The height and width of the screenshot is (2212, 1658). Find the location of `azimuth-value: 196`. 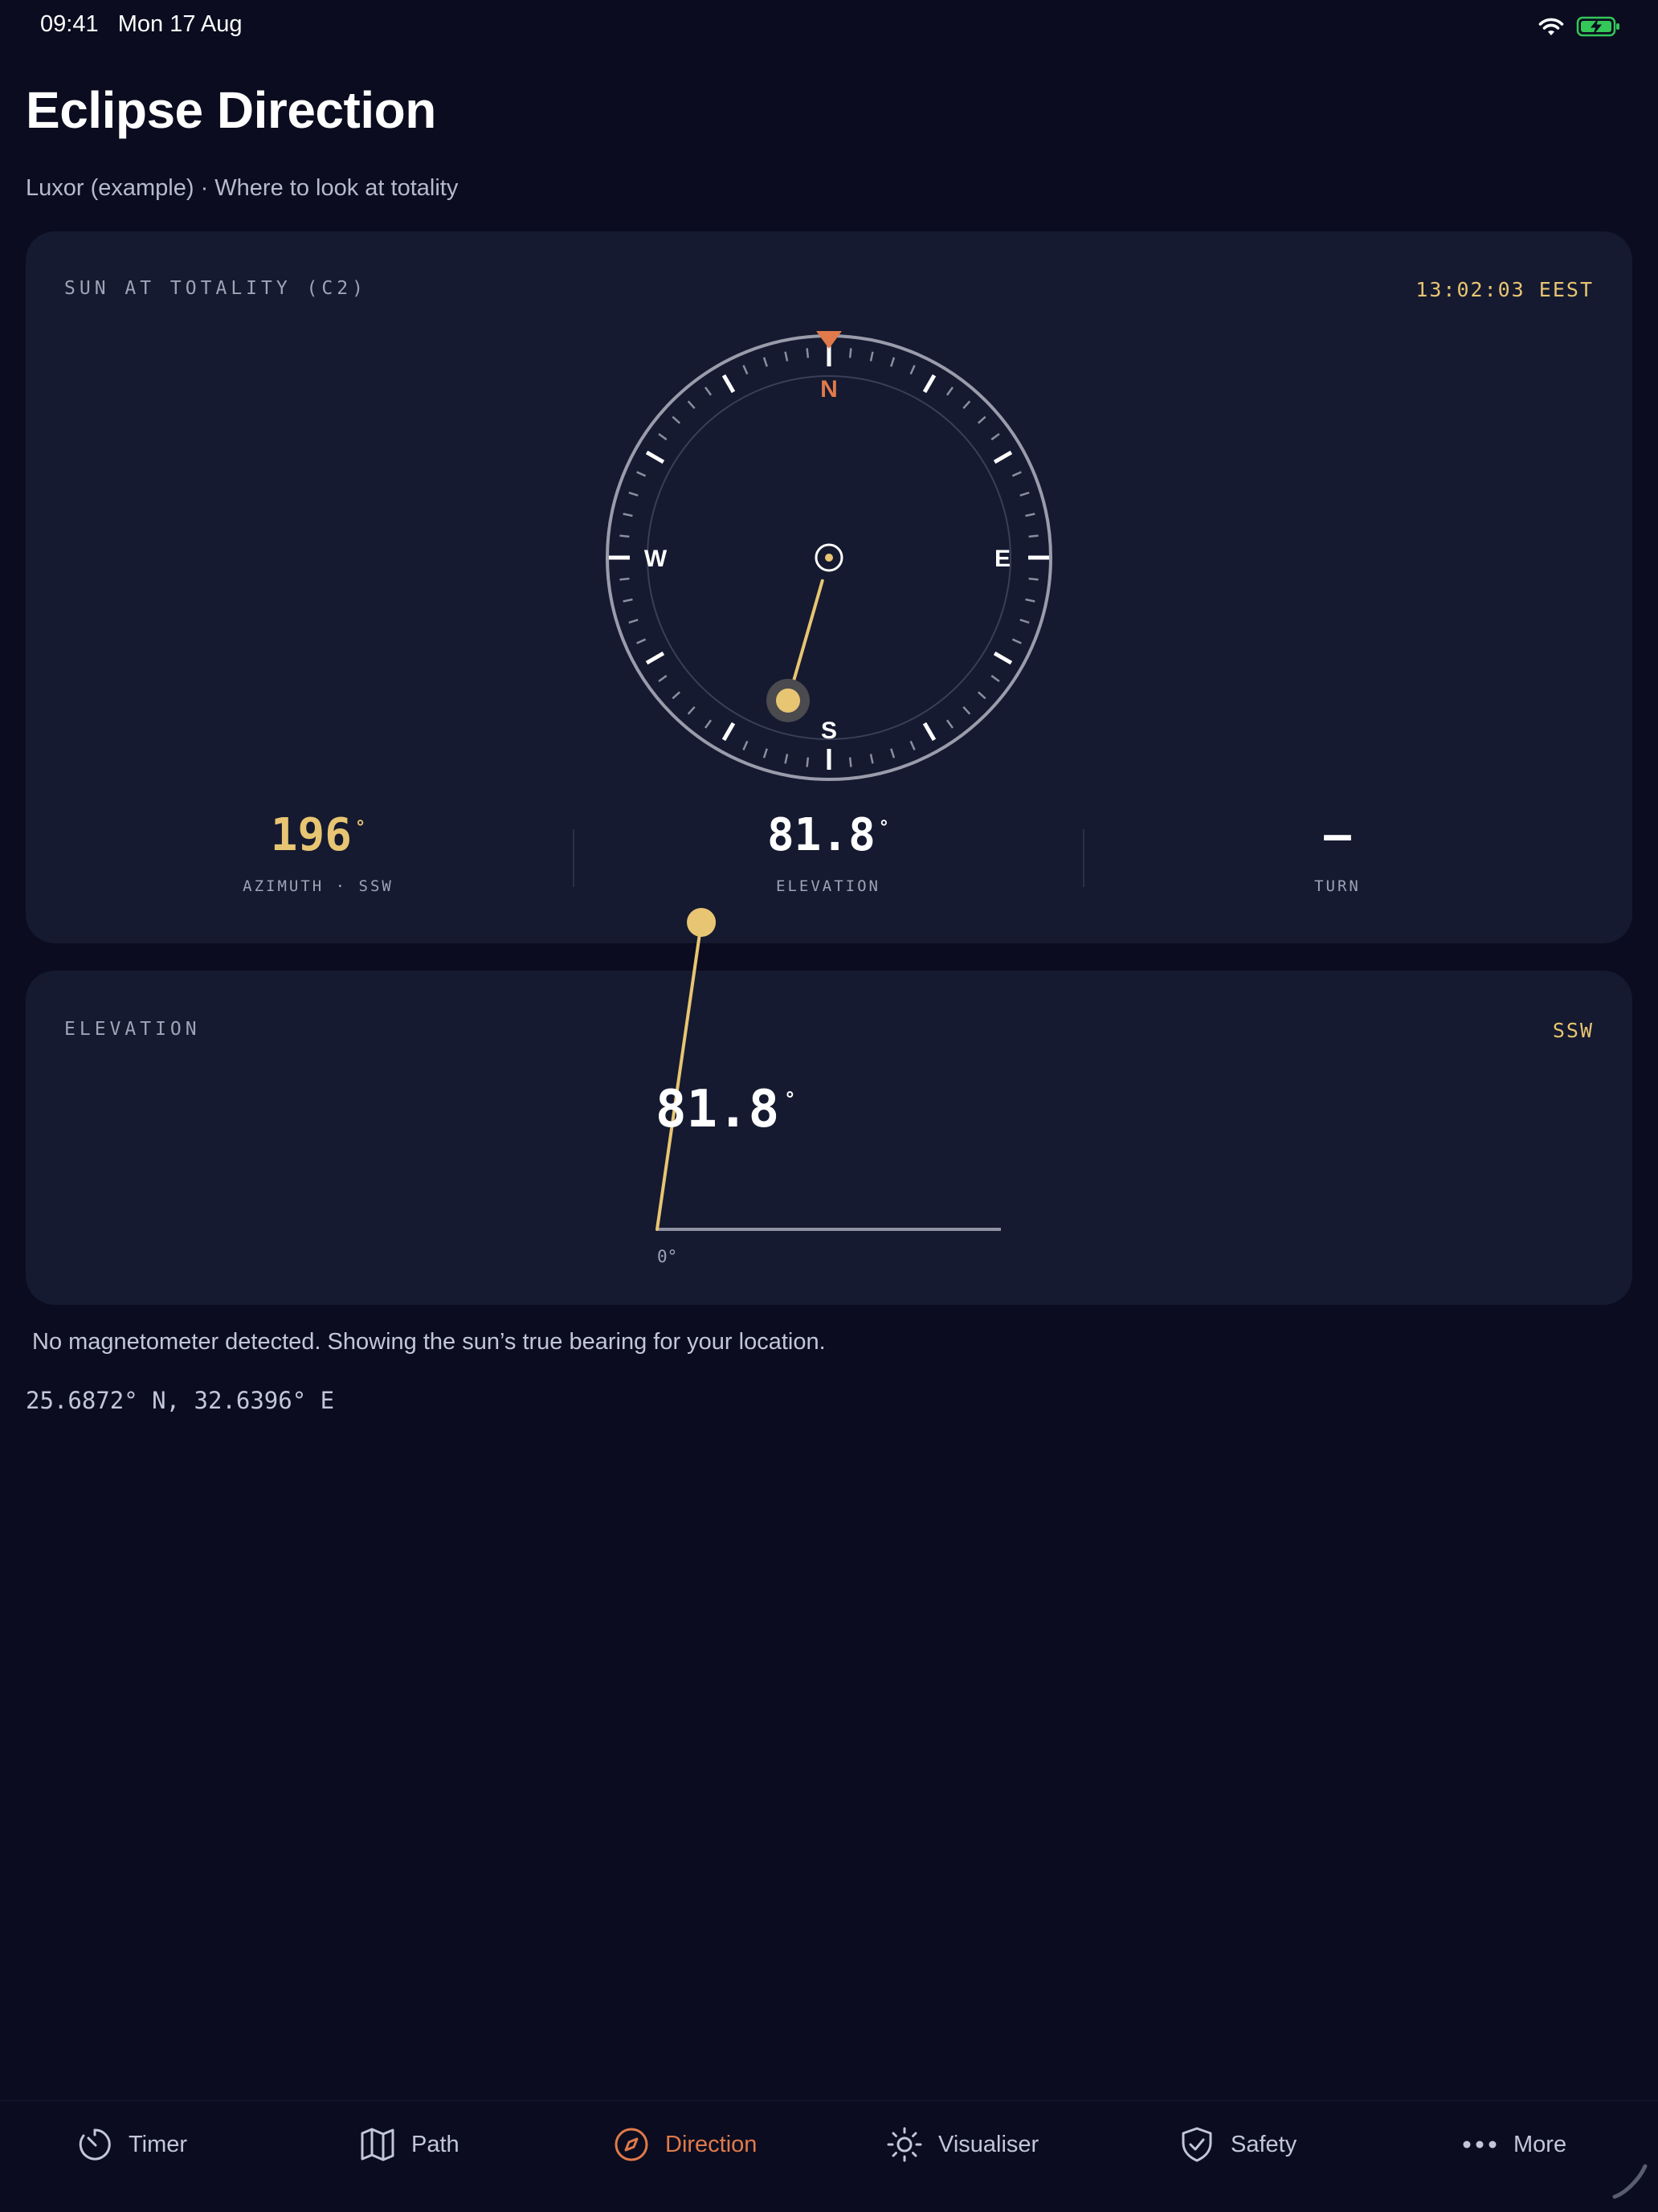

azimuth-value: 196 is located at coordinates (311, 835).